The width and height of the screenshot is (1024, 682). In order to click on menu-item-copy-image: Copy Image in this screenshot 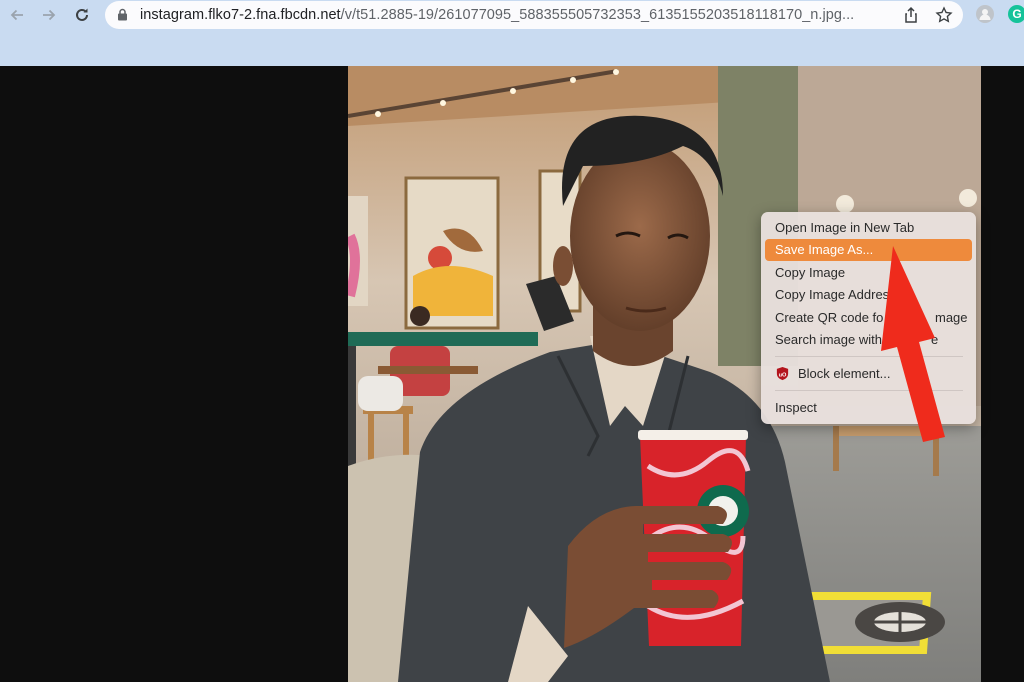, I will do `click(868, 273)`.